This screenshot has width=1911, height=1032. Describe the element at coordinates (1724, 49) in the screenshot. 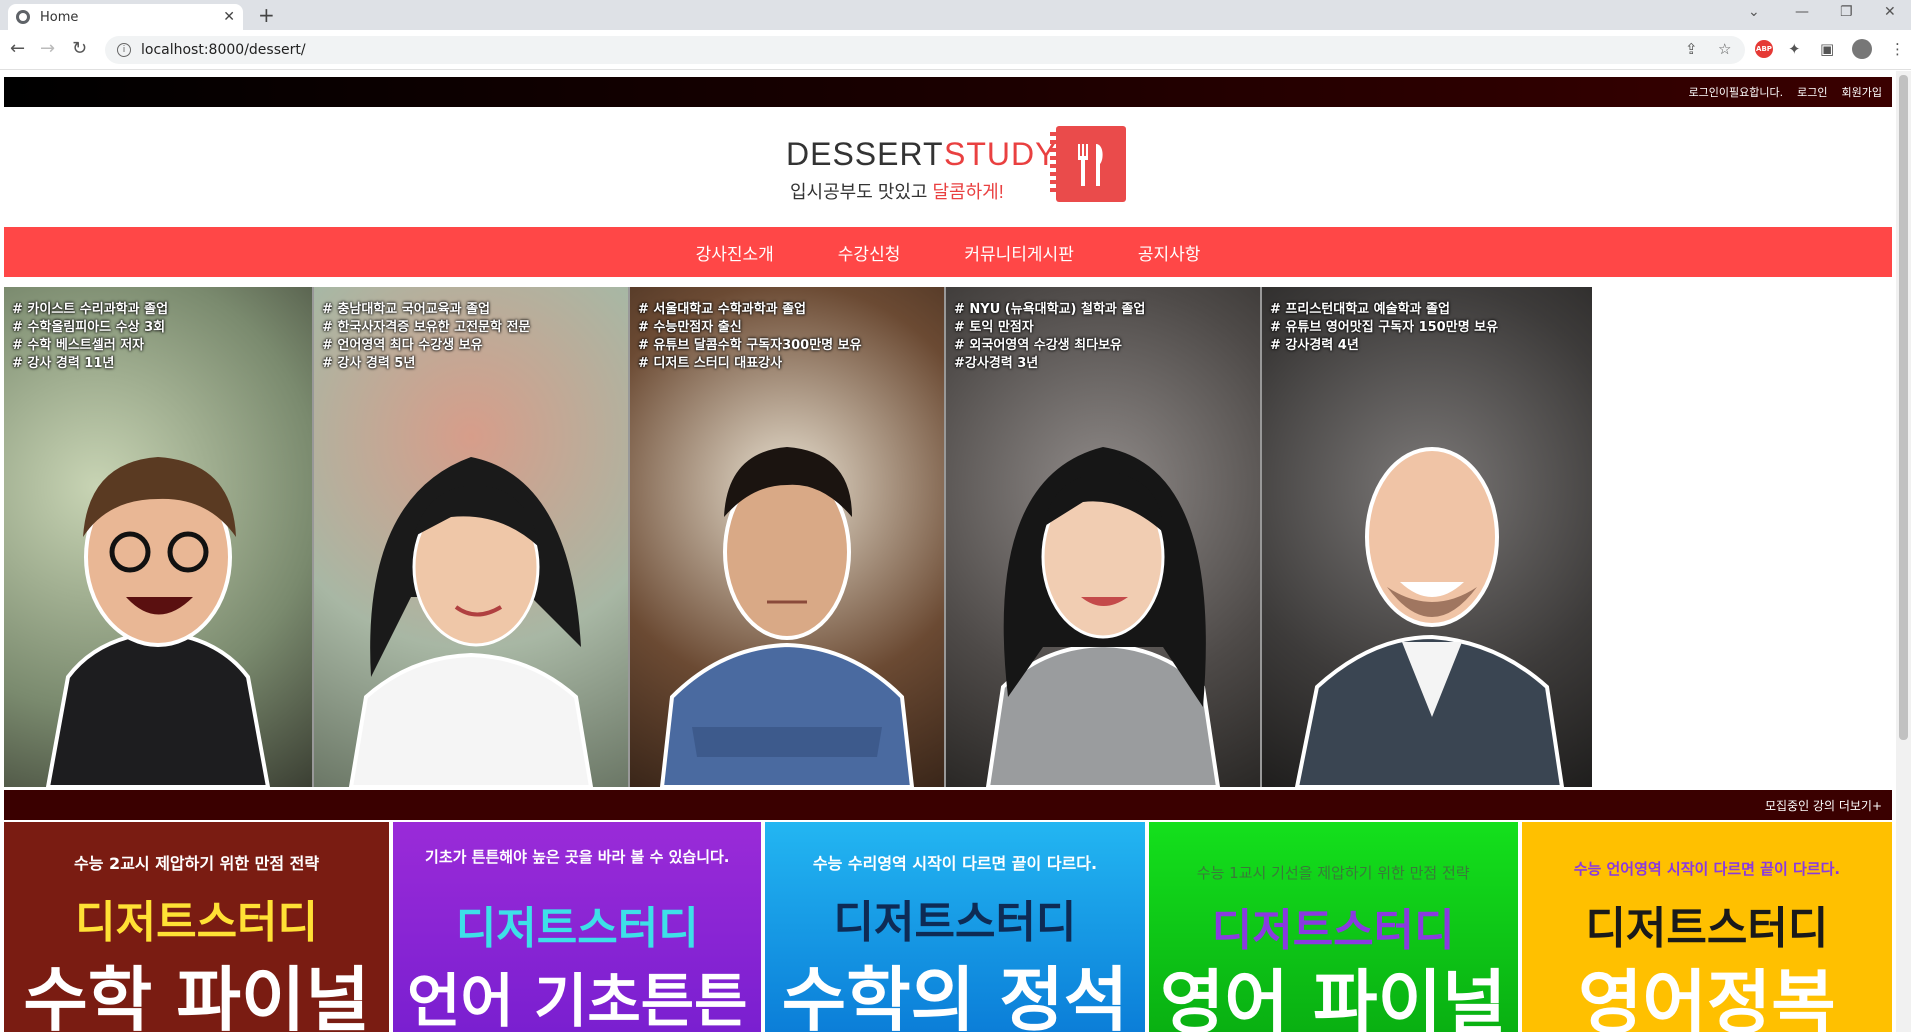

I see `bookmark-star-icon: ☆` at that location.